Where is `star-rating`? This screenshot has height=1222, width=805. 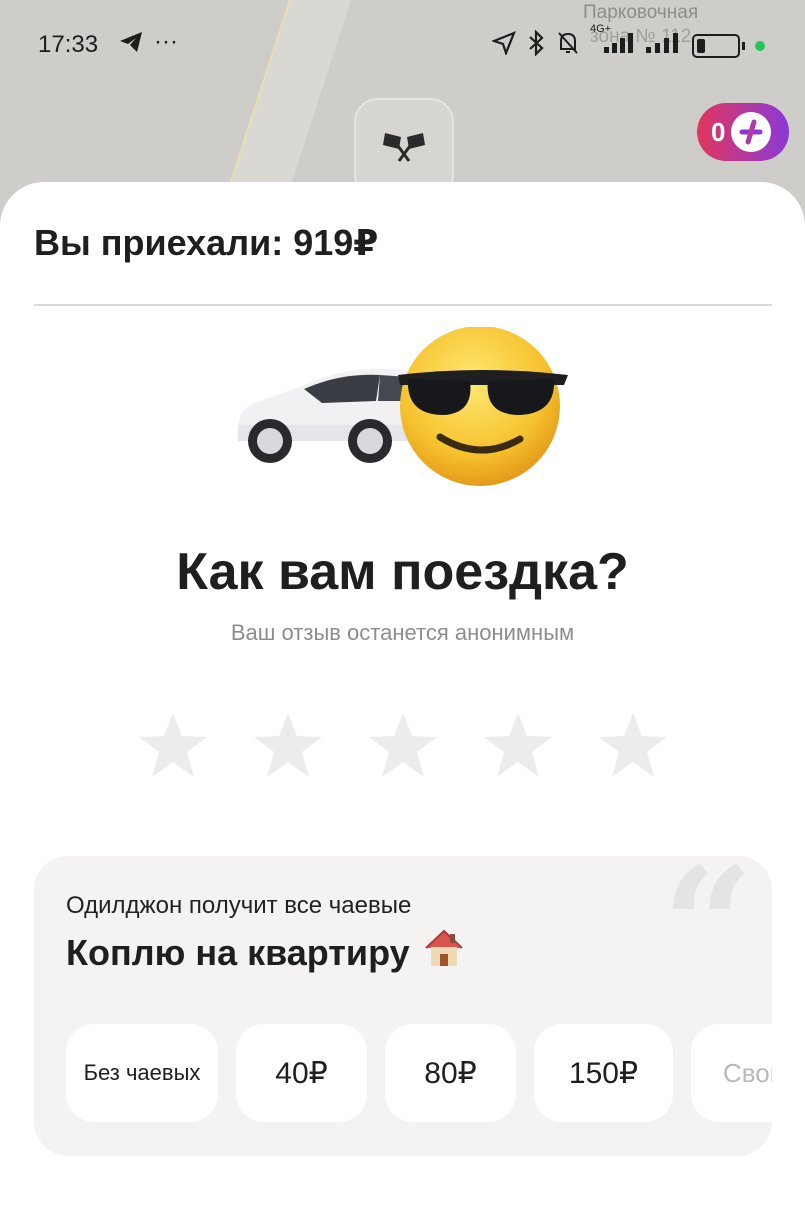 star-rating is located at coordinates (403, 746).